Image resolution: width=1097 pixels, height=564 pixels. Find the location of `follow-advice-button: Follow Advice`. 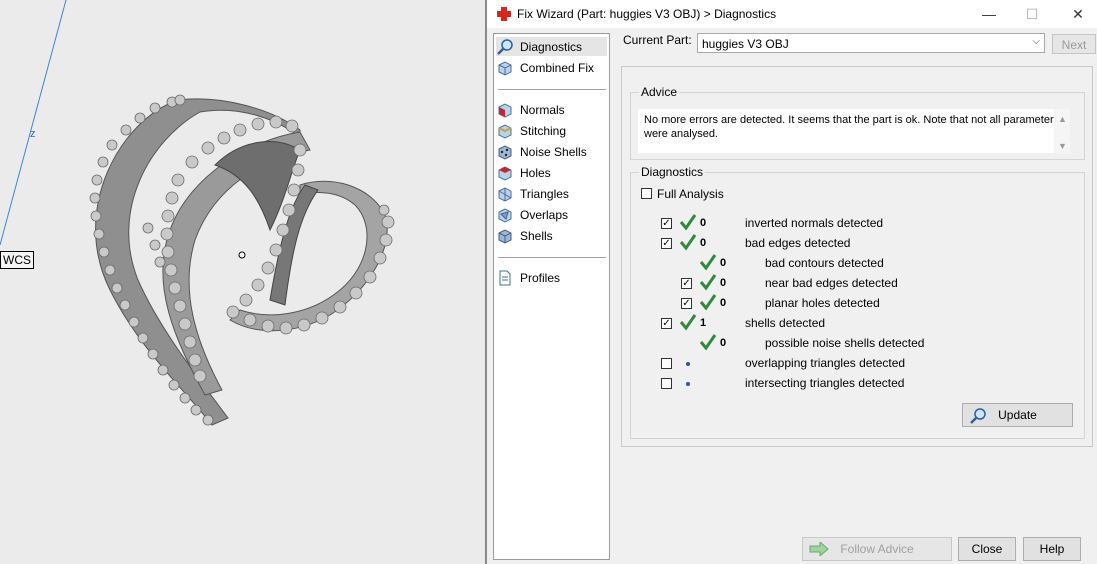

follow-advice-button: Follow Advice is located at coordinates (877, 549).